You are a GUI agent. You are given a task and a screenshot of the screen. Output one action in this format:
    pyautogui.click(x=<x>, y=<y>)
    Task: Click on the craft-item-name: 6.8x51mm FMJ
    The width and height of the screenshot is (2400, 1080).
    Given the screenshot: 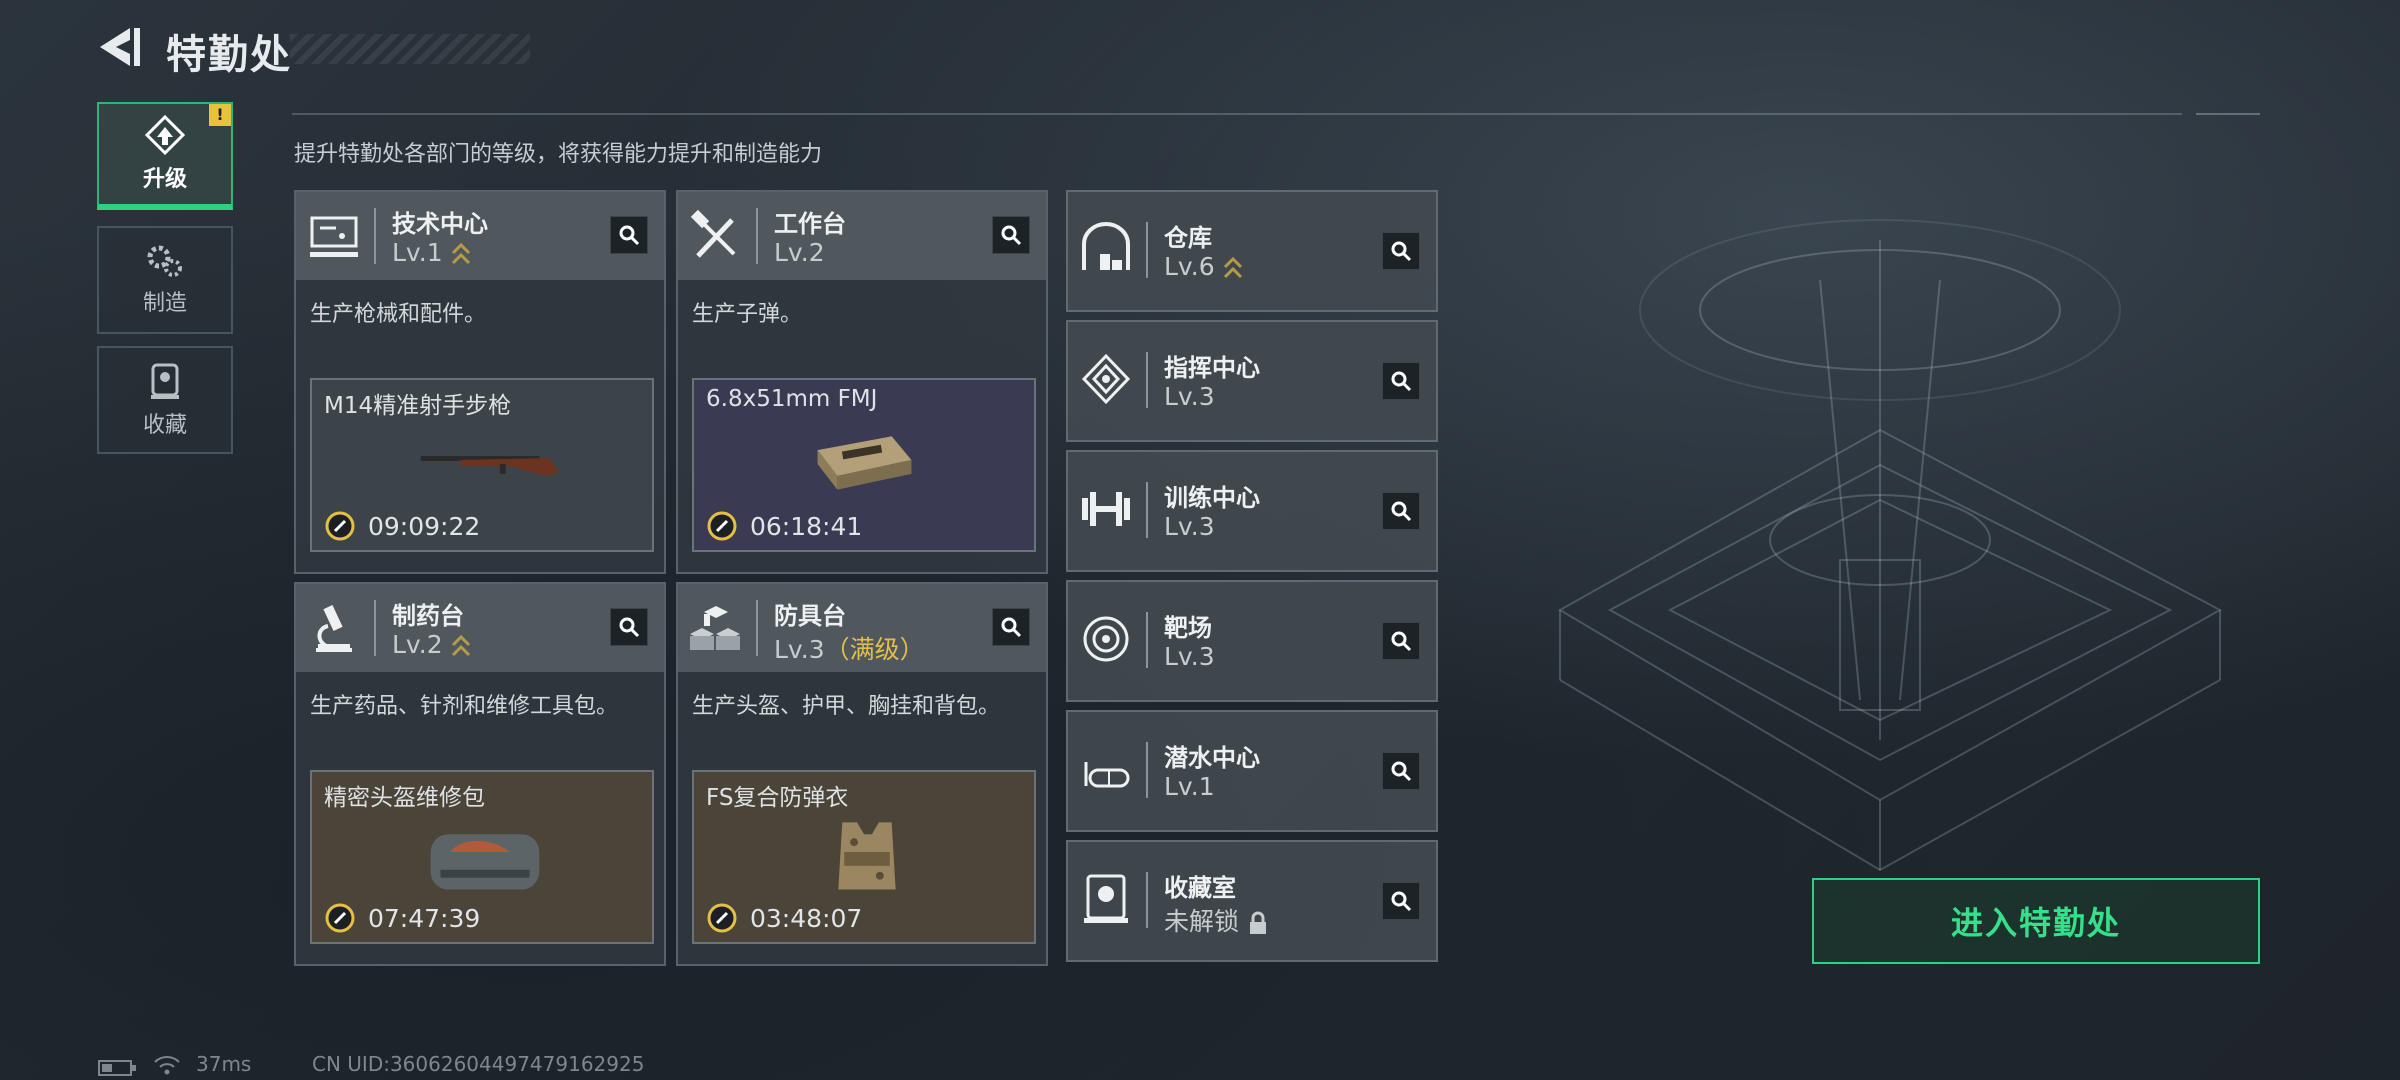 What is the action you would take?
    pyautogui.click(x=792, y=399)
    